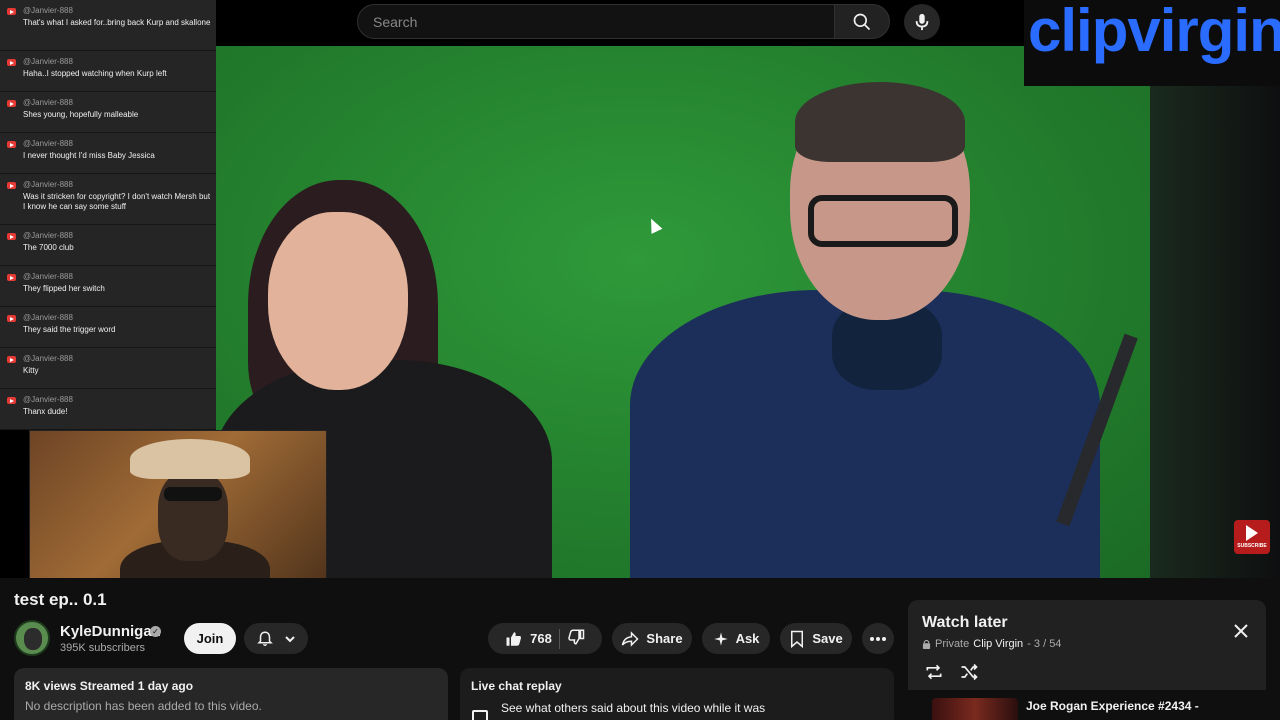  What do you see at coordinates (952, 644) in the screenshot?
I see `playlist-privacy: Private` at bounding box center [952, 644].